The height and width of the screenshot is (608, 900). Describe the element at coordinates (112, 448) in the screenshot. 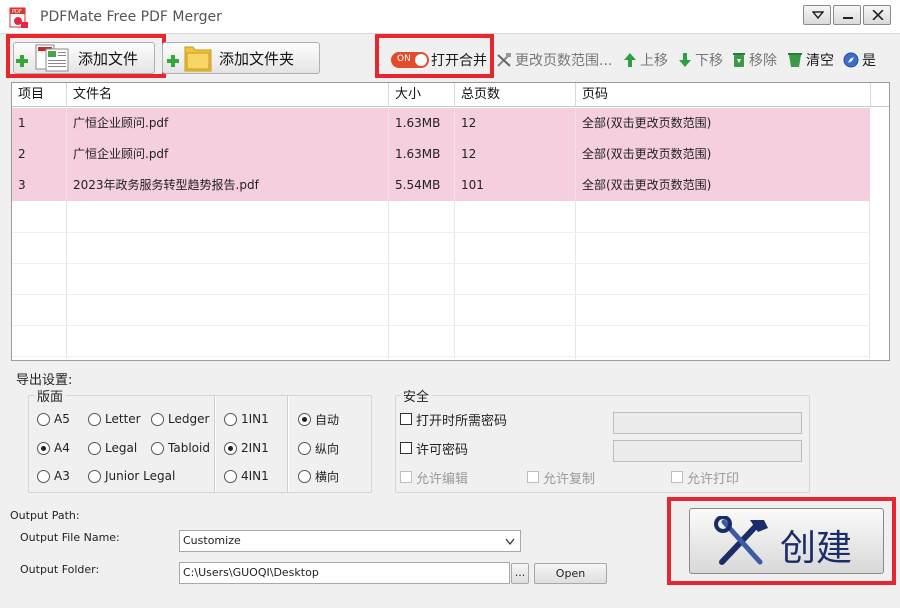

I see `radio-paper-legal: Legal` at that location.